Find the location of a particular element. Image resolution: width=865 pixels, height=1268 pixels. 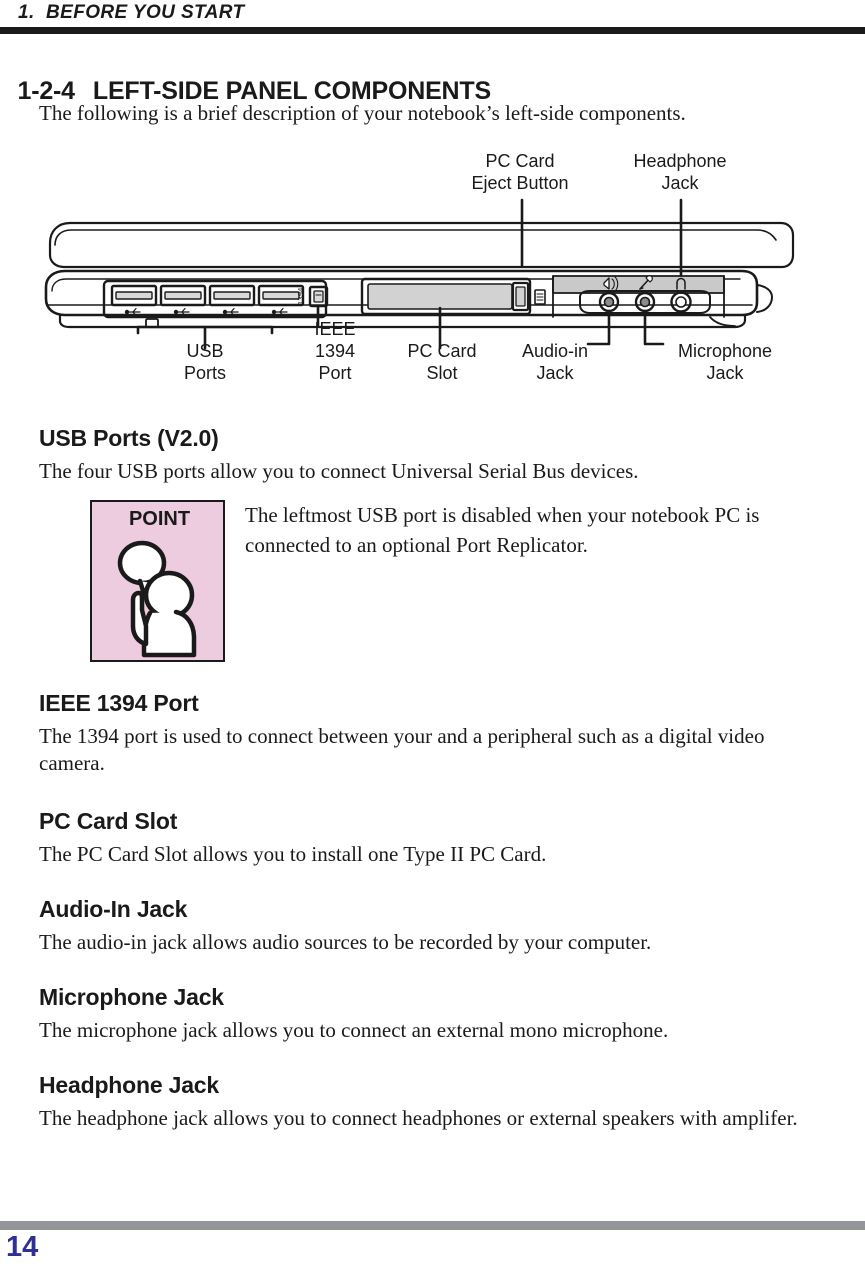

laptop-right-foot is located at coordinates (722, 321).